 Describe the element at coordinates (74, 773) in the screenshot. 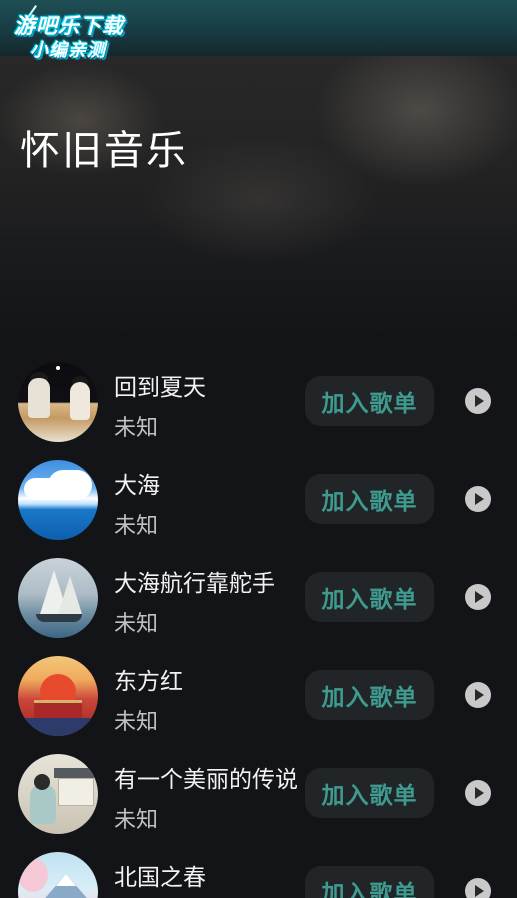

I see `cover-roof` at that location.